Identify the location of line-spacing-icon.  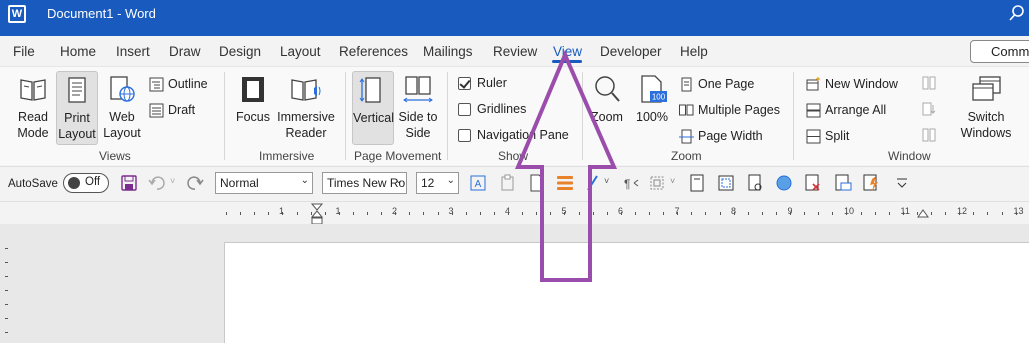
(565, 183).